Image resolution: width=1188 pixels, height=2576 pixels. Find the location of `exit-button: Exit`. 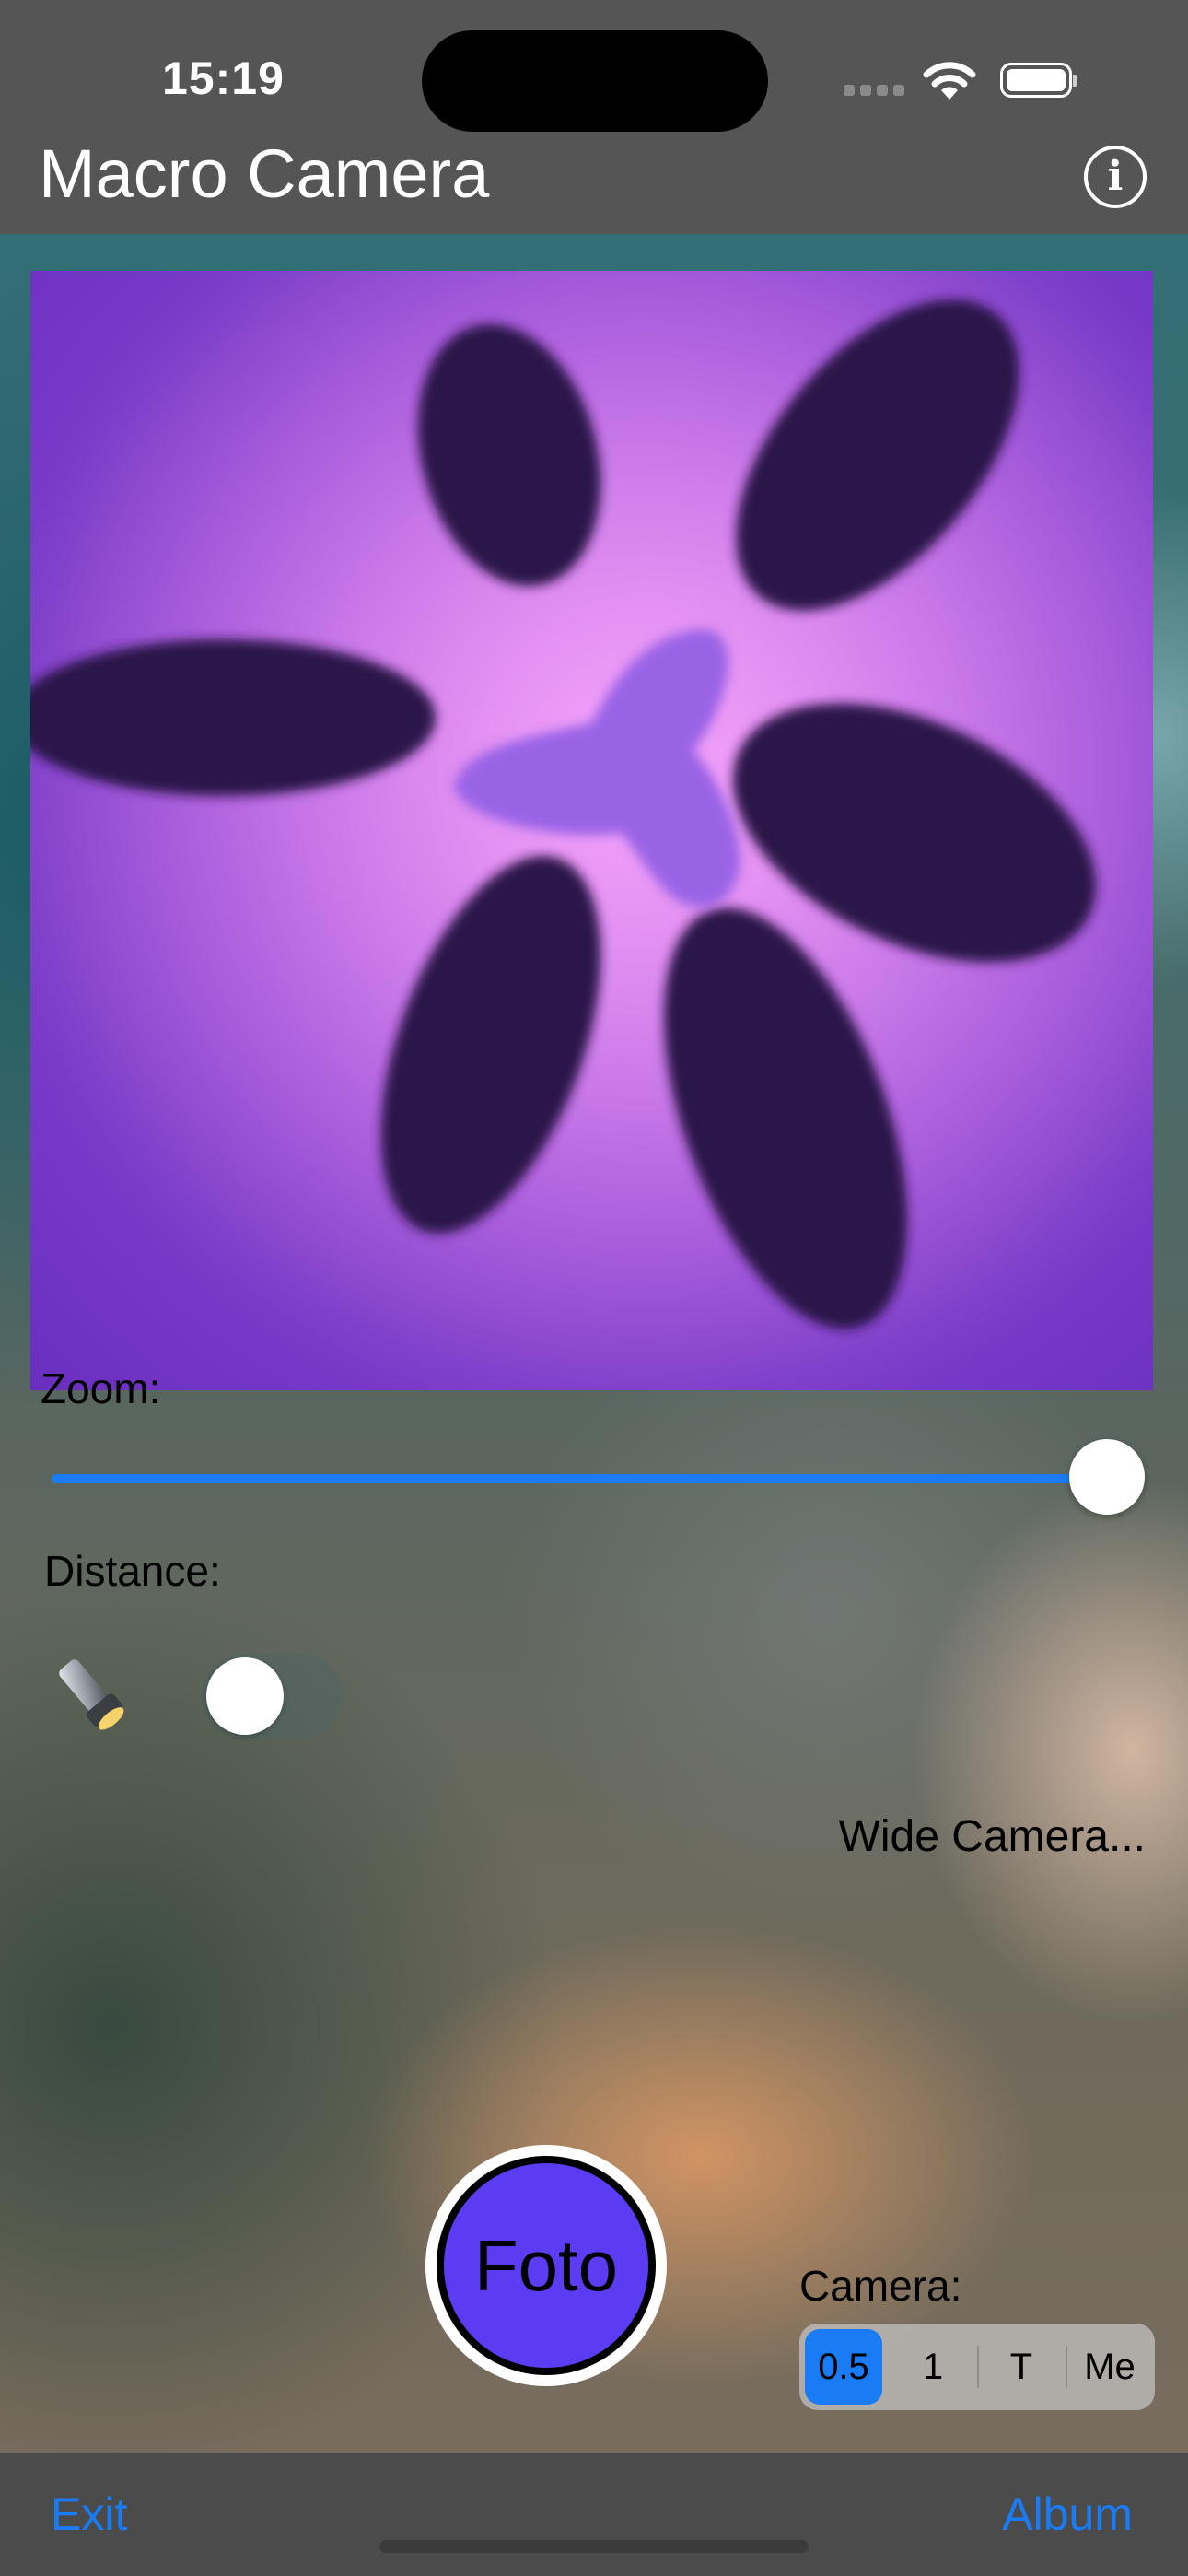

exit-button: Exit is located at coordinates (89, 2514).